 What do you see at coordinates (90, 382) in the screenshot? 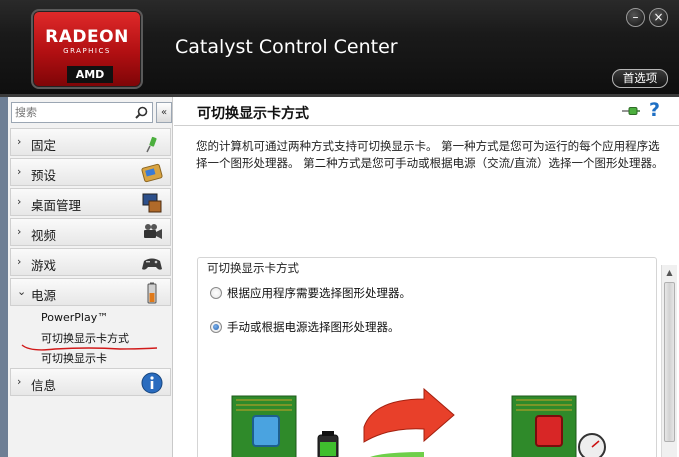
I see `sidebar-item-information: › 信息` at bounding box center [90, 382].